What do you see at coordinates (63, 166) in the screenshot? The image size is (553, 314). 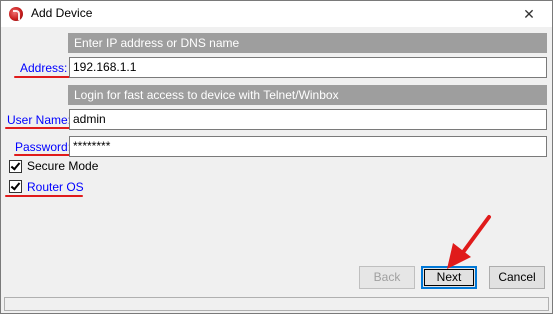 I see `secure-mode-label: Secure Mode` at bounding box center [63, 166].